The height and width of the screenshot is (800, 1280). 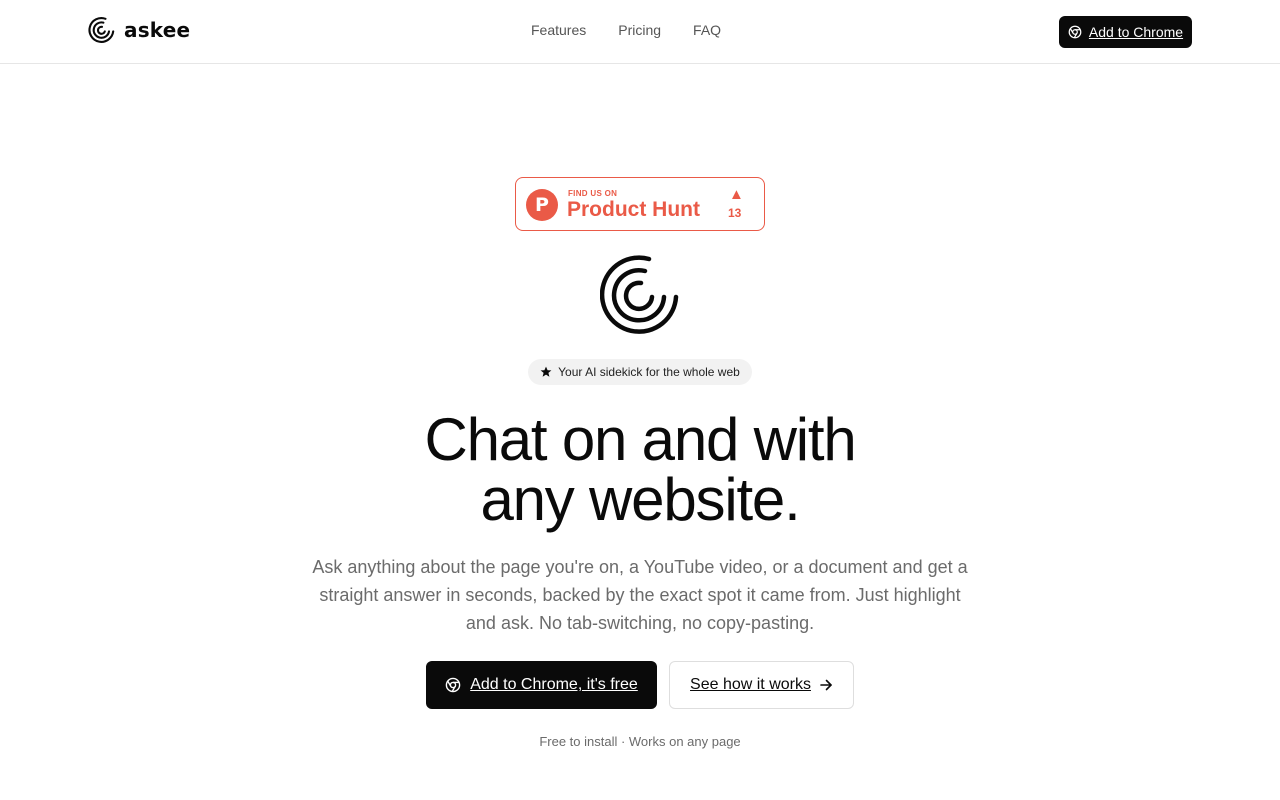 I want to click on askee-logo-icon, so click(x=101, y=30).